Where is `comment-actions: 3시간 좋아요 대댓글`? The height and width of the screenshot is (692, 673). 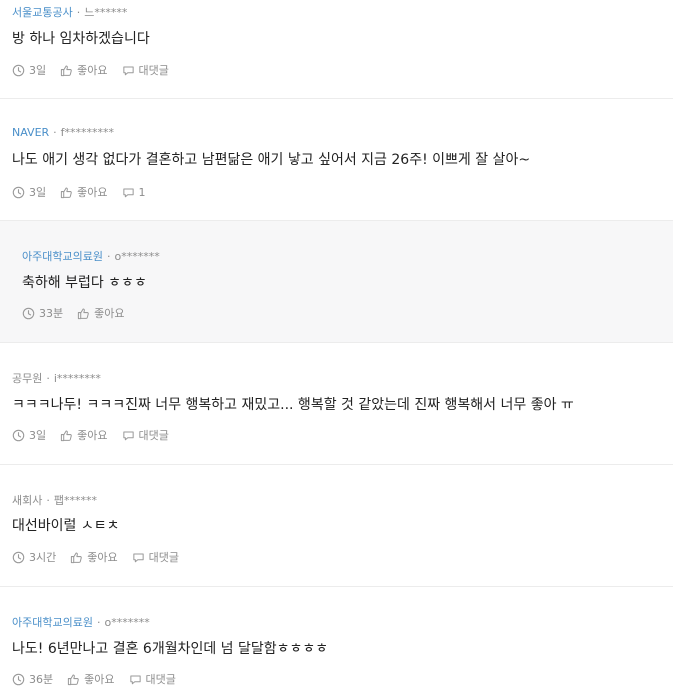 comment-actions: 3시간 좋아요 대댓글 is located at coordinates (102, 557).